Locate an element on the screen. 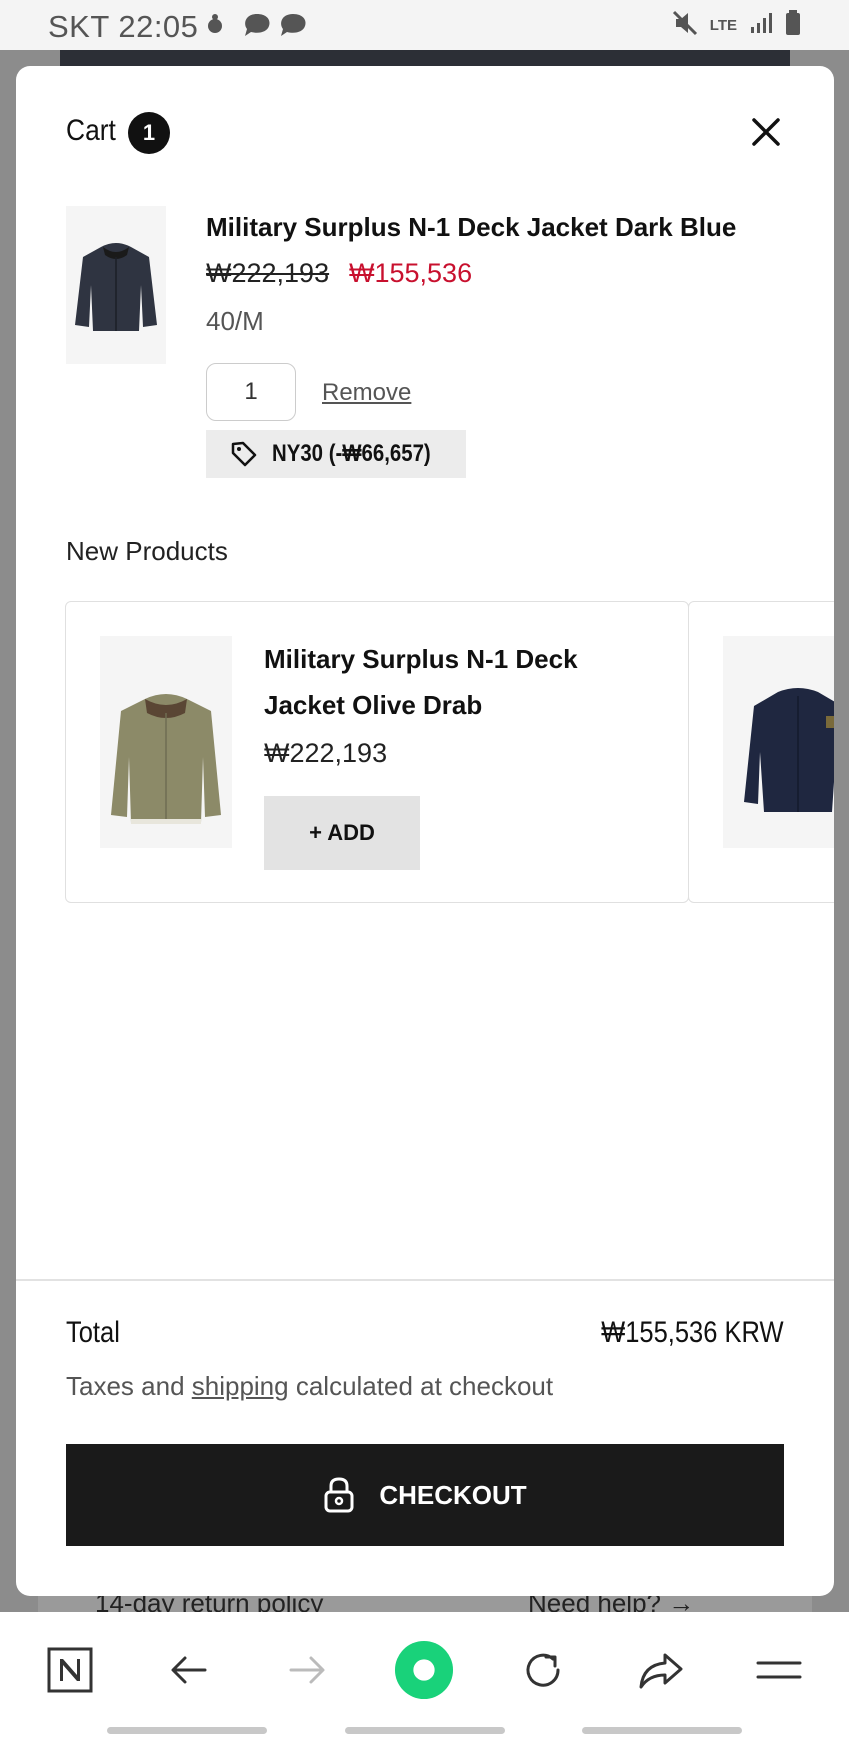 Image resolution: width=849 pixels, height=1747 pixels. gesture-pill-right is located at coordinates (662, 1730).